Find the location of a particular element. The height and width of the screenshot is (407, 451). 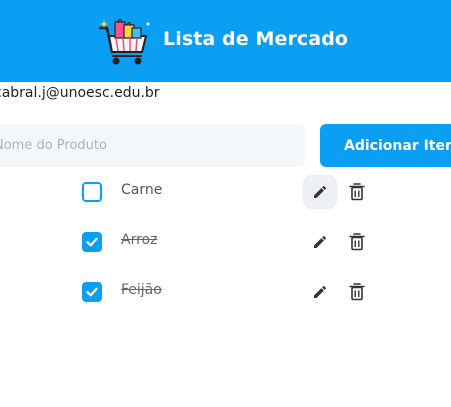

list-item: Feijão is located at coordinates (225, 292).